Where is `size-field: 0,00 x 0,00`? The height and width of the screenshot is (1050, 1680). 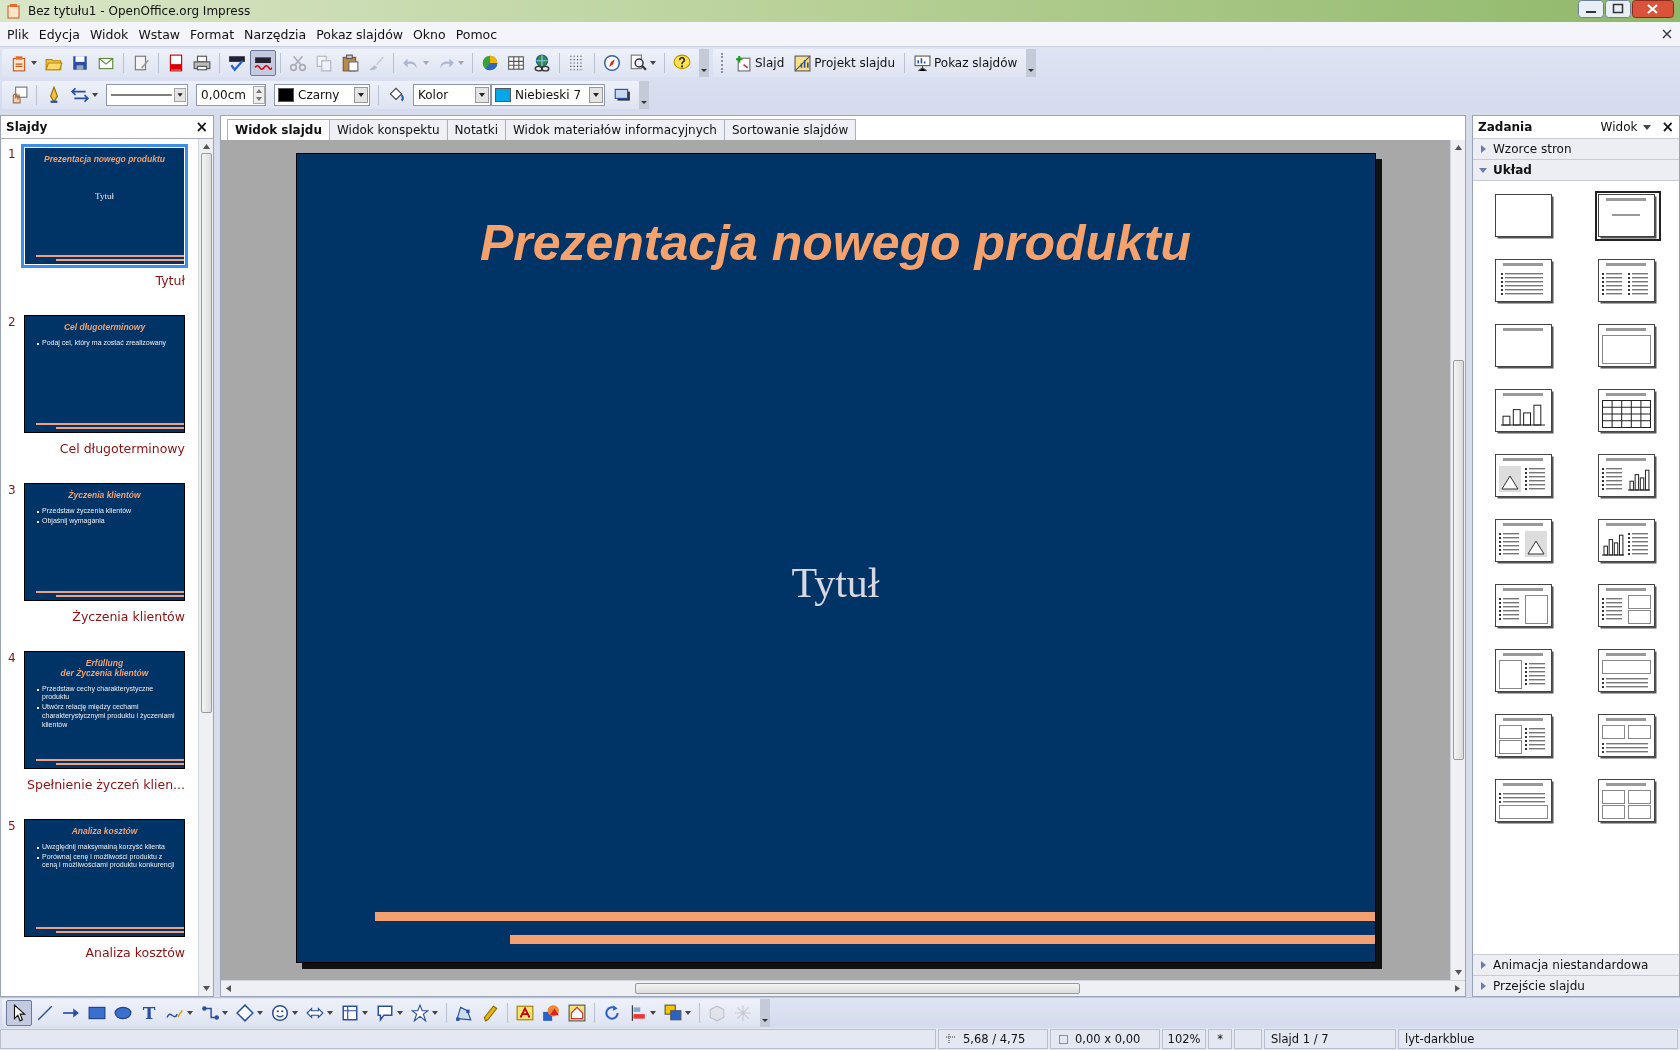 size-field: 0,00 x 0,00 is located at coordinates (1105, 1039).